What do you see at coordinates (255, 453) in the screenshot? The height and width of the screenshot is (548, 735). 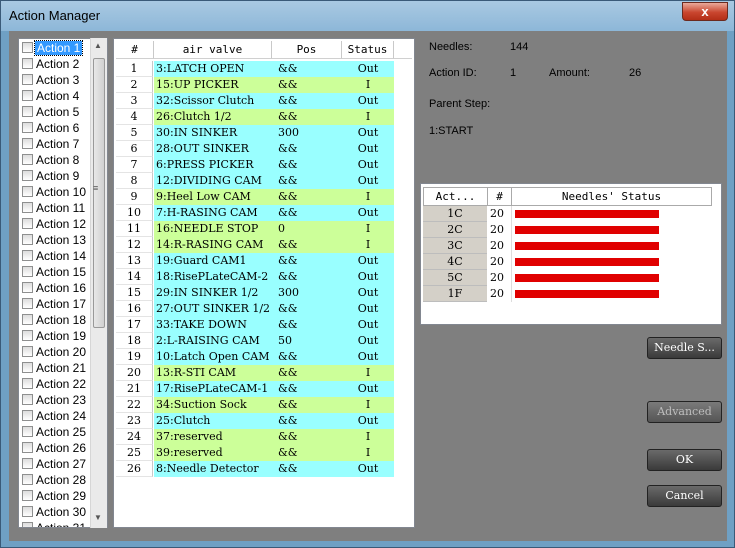 I see `table-row: 25 39:reserved && I` at bounding box center [255, 453].